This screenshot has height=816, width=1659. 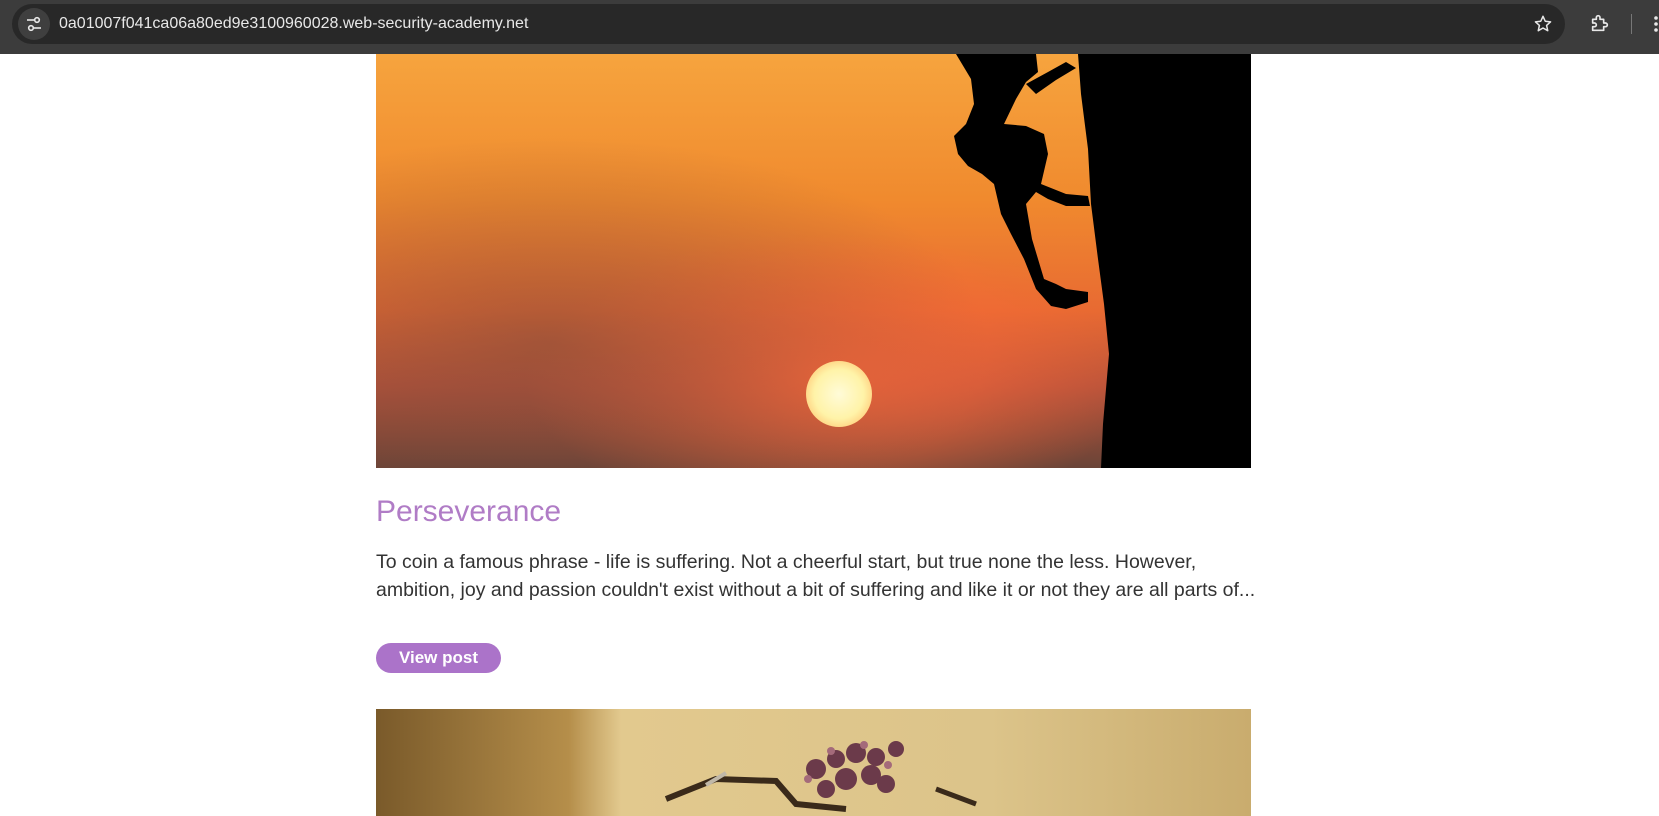 I want to click on extensions-icon, so click(x=1600, y=23).